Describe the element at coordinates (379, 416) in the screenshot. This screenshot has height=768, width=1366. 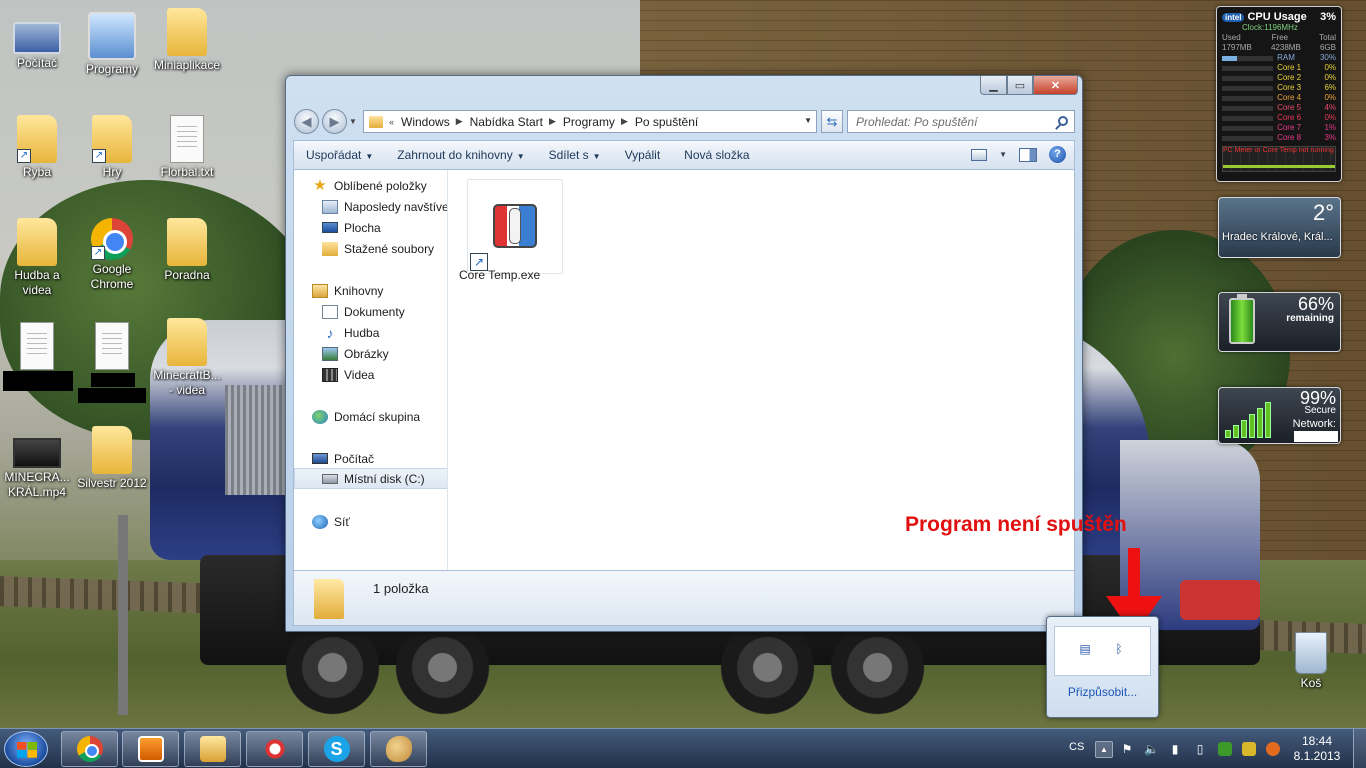
I see `nav-homegroup: Domácí skupina` at that location.